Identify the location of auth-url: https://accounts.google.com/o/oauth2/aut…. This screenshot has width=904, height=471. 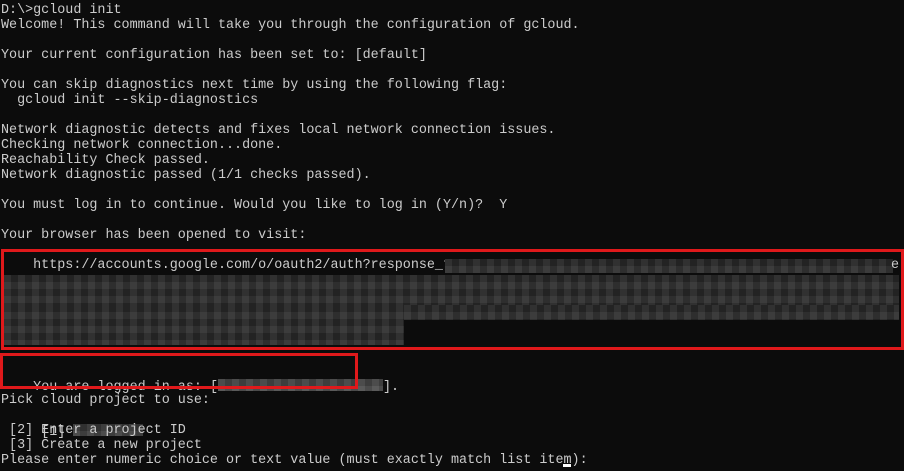
(238, 265).